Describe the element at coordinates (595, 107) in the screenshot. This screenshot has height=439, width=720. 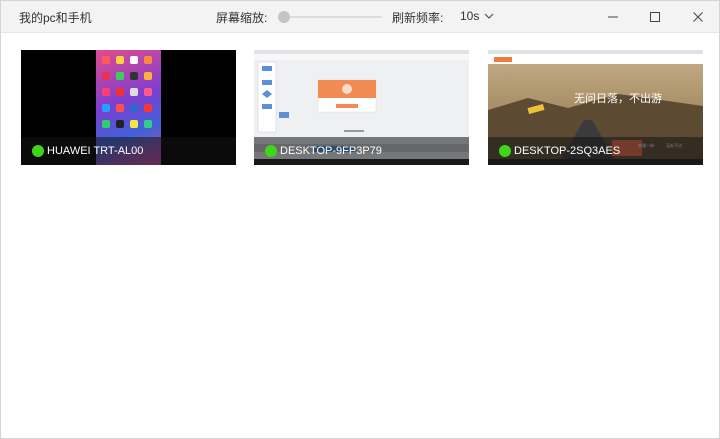
I see `device-card-desktop-2sq3aes: 软键一体 无处不达 无问日落，不出游 DESKTOP-2SQ3AES` at that location.